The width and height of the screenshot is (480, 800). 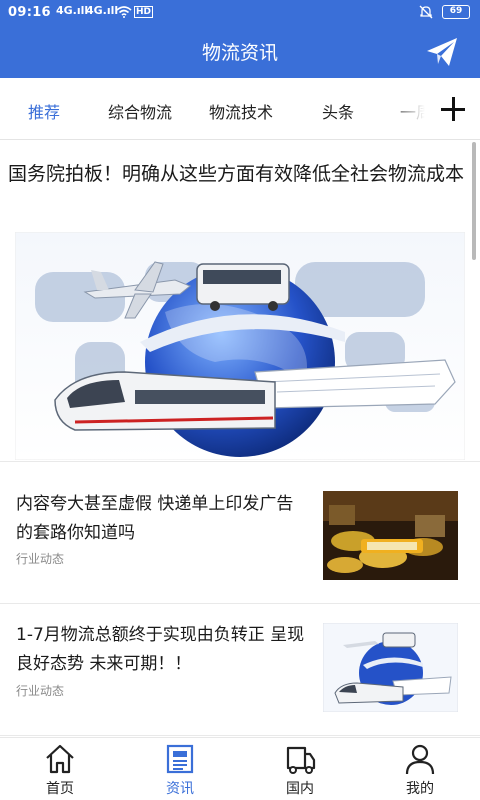 What do you see at coordinates (60, 759) in the screenshot?
I see `home-icon` at bounding box center [60, 759].